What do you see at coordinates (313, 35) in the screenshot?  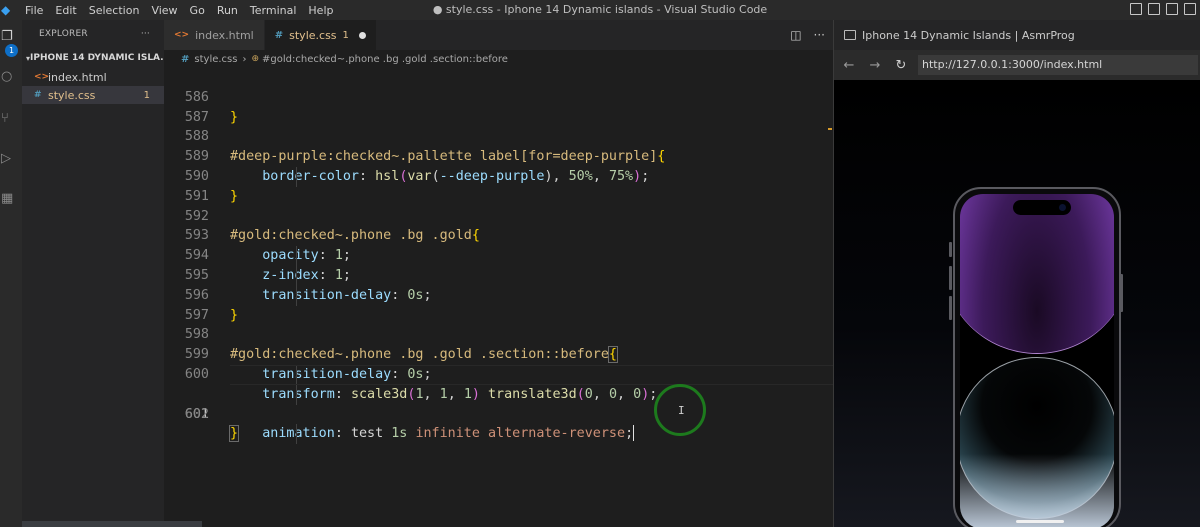 I see `tab-label: style.css` at bounding box center [313, 35].